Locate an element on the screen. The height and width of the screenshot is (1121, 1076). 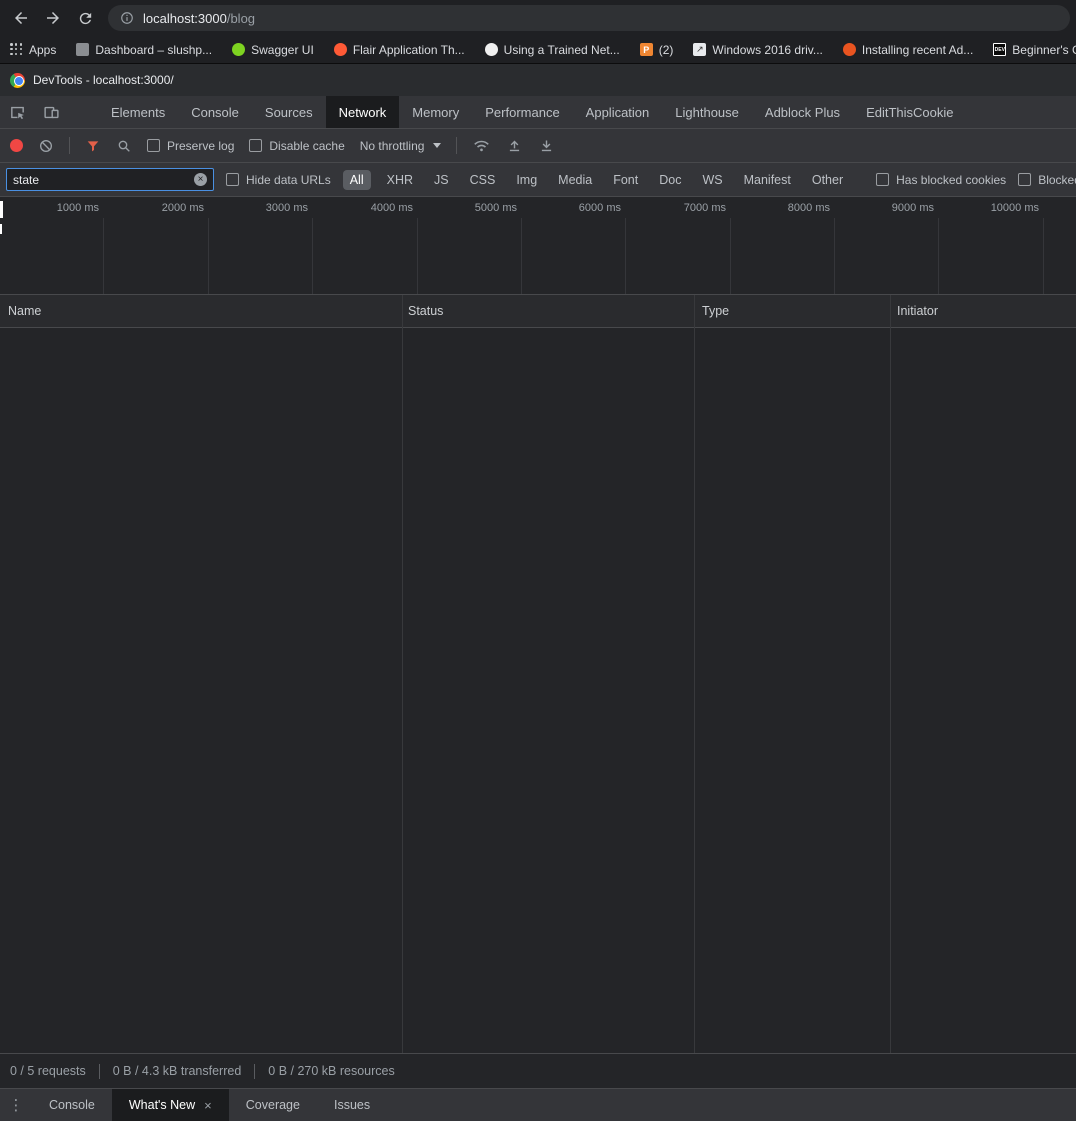
network-conditions-icon is located at coordinates (481, 145).